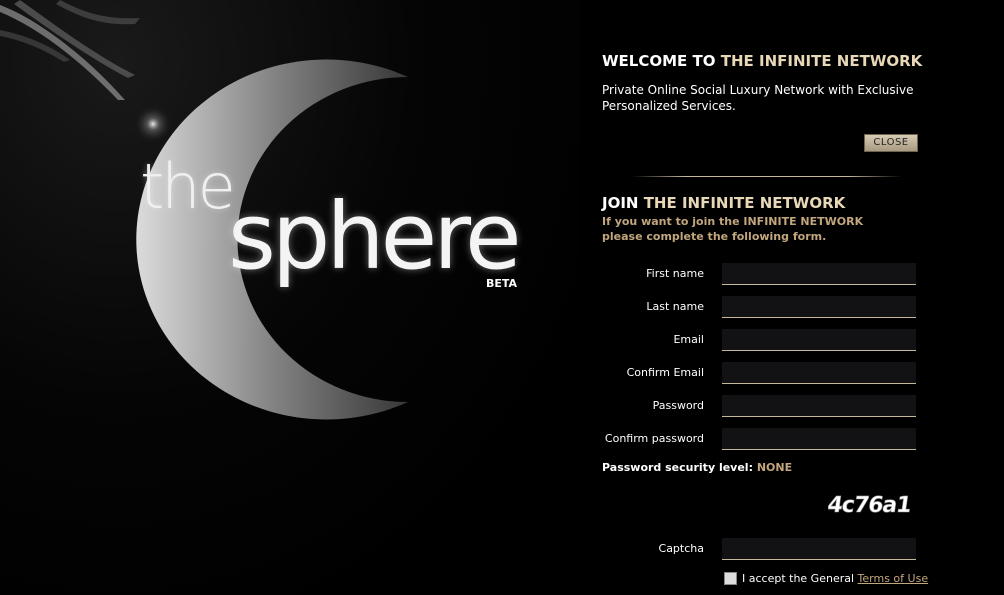  I want to click on welcome-title-prefix: WELCOME TO, so click(659, 61).